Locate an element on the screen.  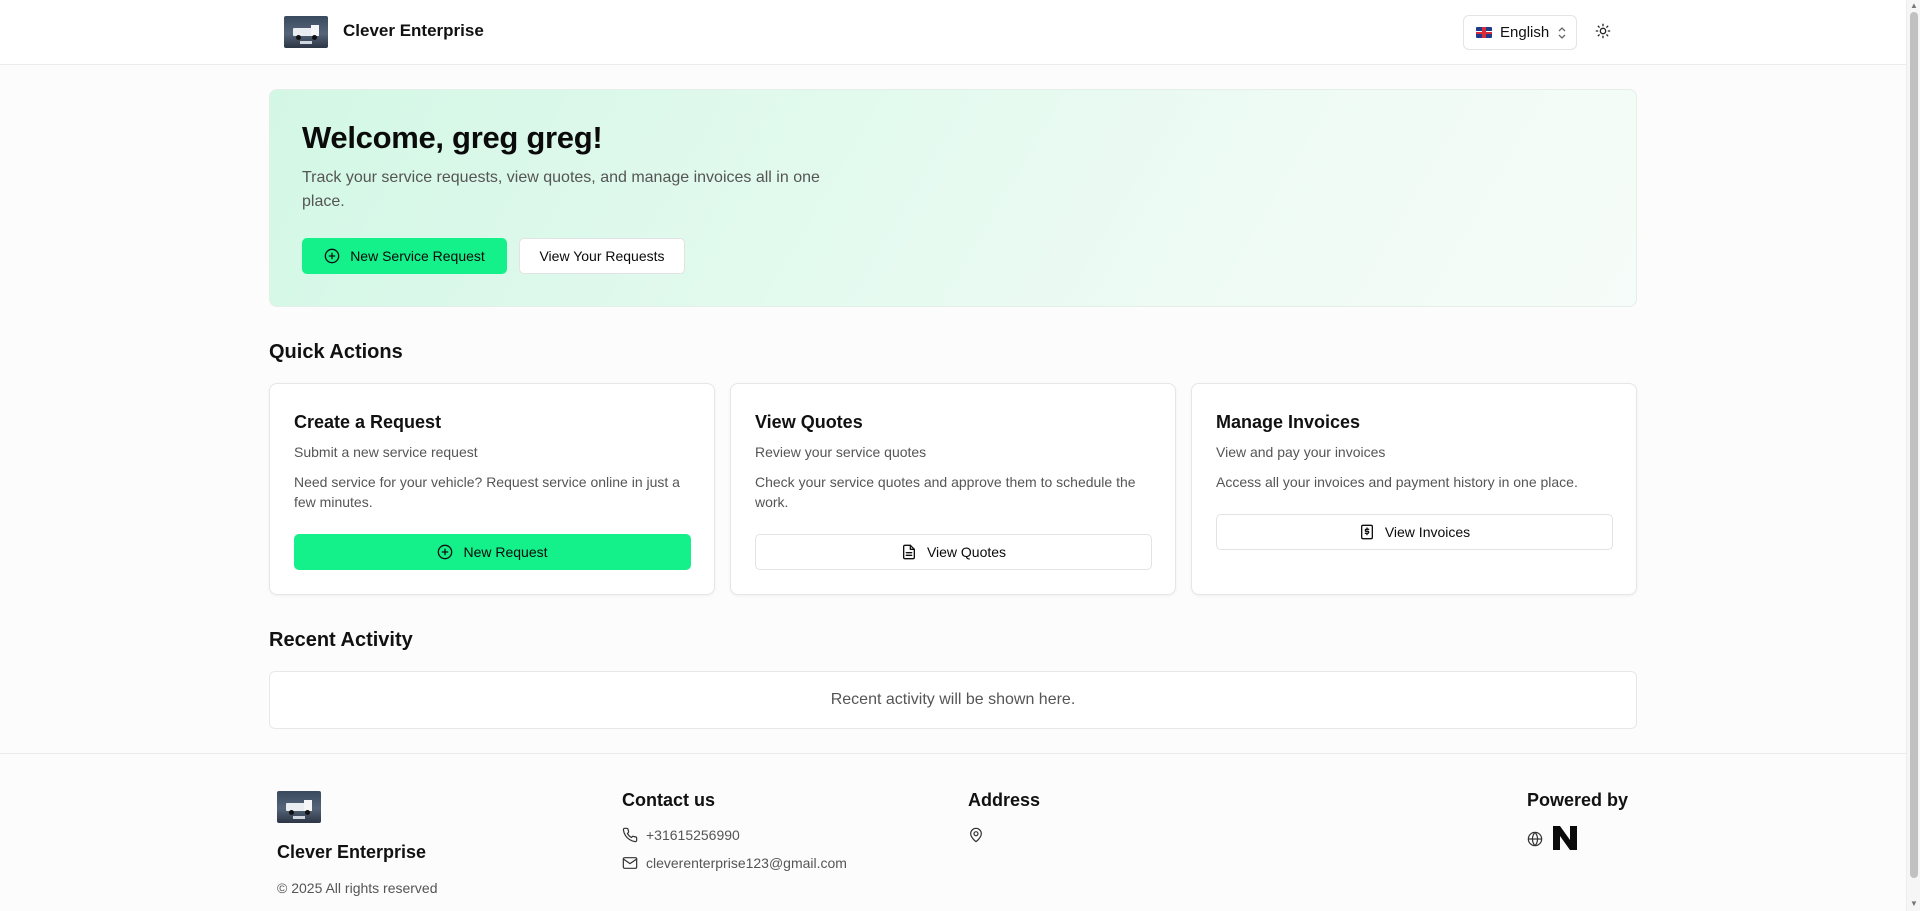
card-title: Create a Request is located at coordinates (368, 422).